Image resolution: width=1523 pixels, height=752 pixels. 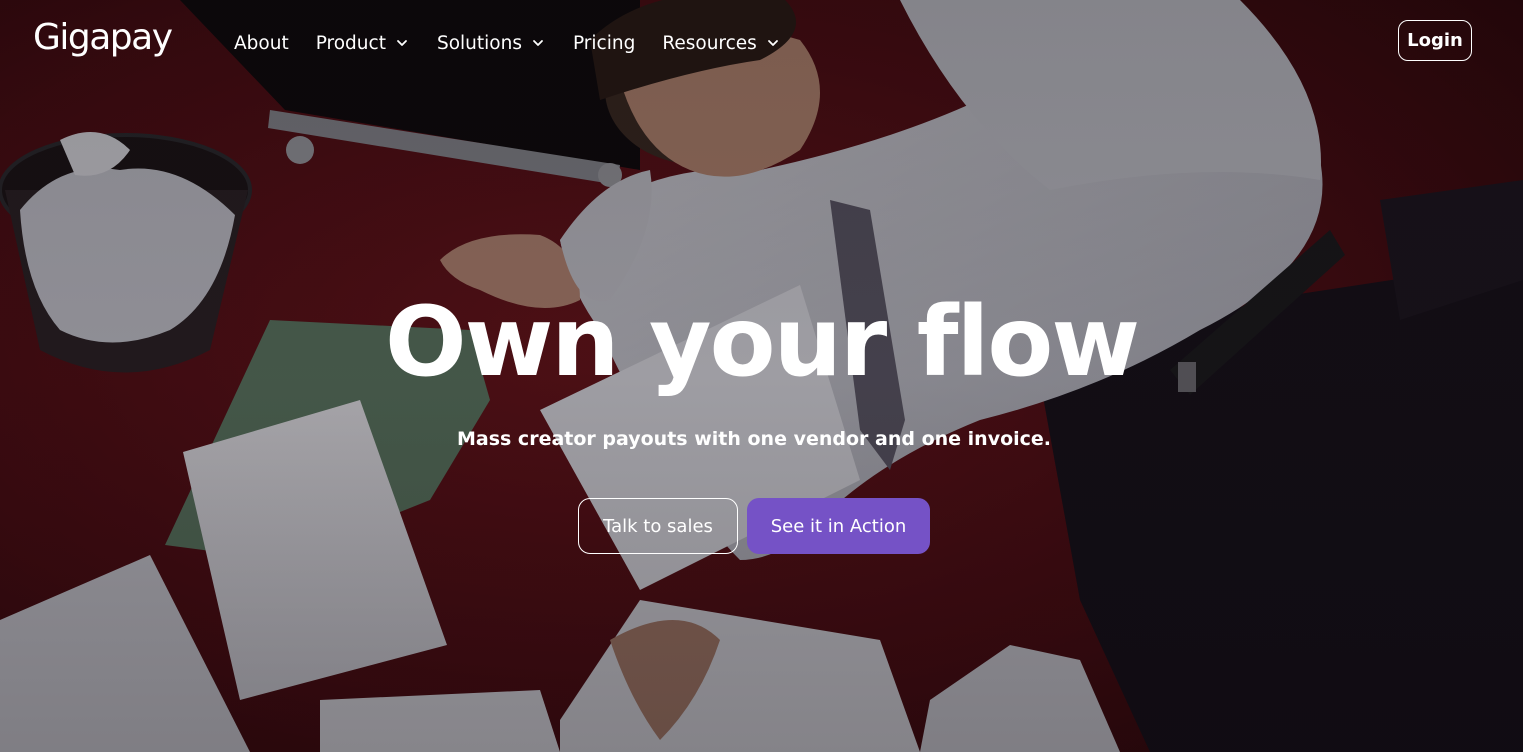 What do you see at coordinates (103, 38) in the screenshot?
I see `brand-logo: Gigapay` at bounding box center [103, 38].